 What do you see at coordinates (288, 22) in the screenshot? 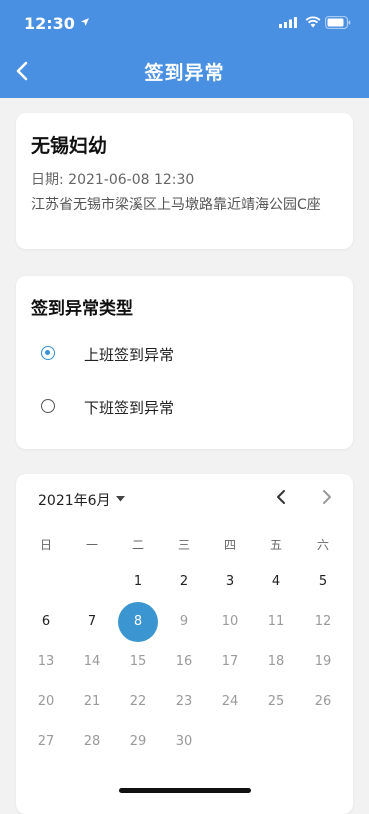
I see `signal-icon` at bounding box center [288, 22].